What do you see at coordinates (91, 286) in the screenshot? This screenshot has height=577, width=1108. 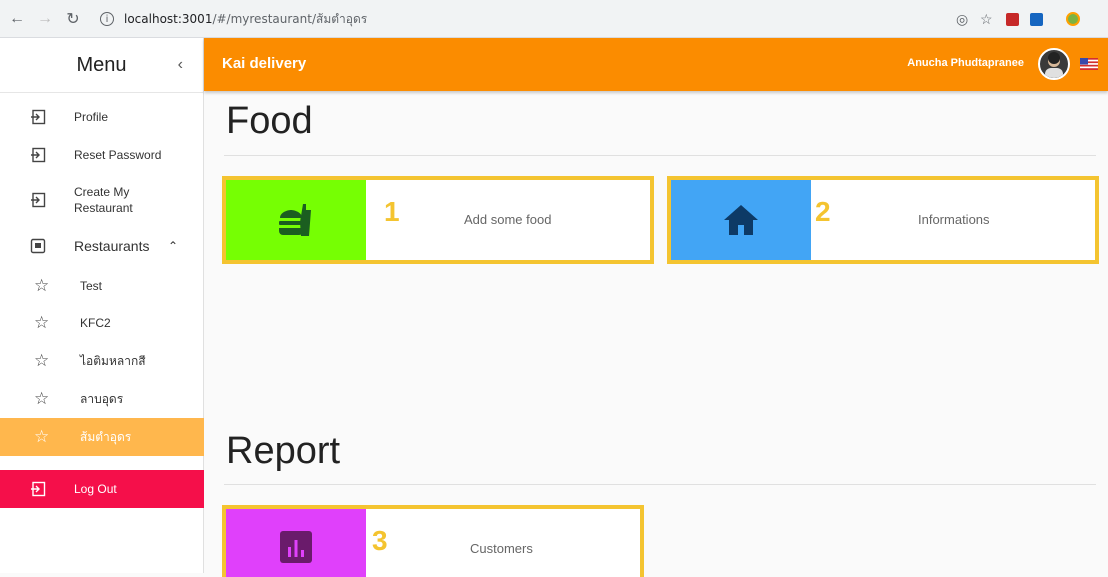 I see `sidebar-item-label: Test` at bounding box center [91, 286].